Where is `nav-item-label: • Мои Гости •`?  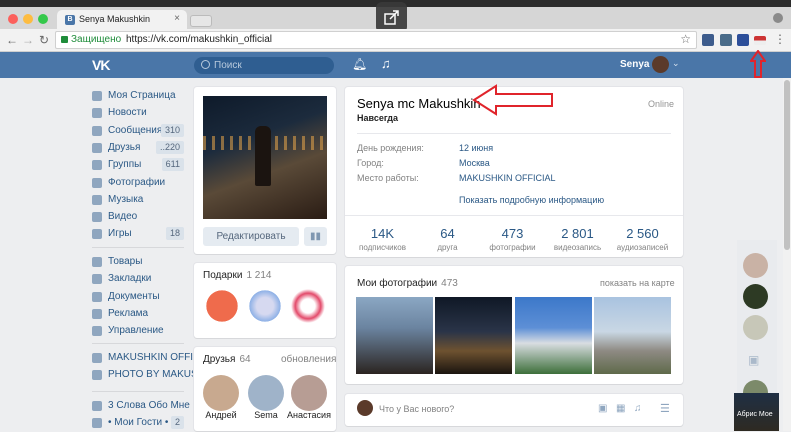
nav-item-label: • Мои Гости • is located at coordinates (138, 423).